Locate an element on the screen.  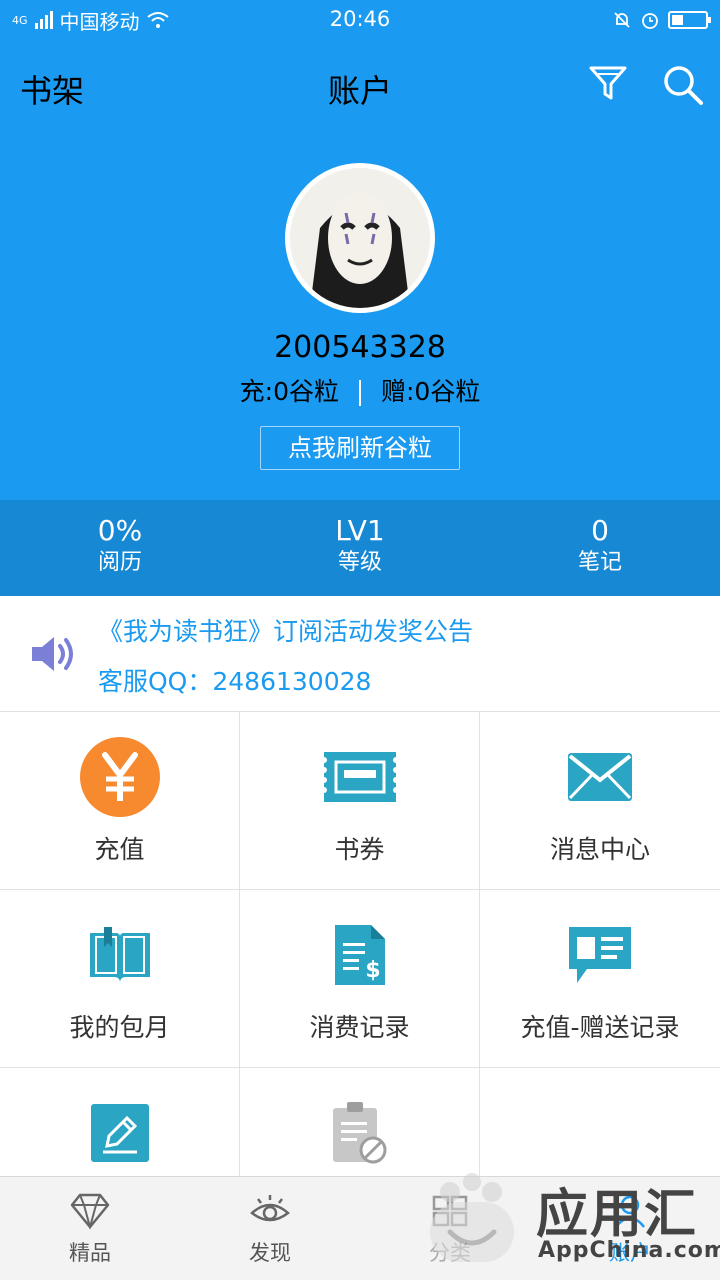
category-icon is located at coordinates (450, 1211).